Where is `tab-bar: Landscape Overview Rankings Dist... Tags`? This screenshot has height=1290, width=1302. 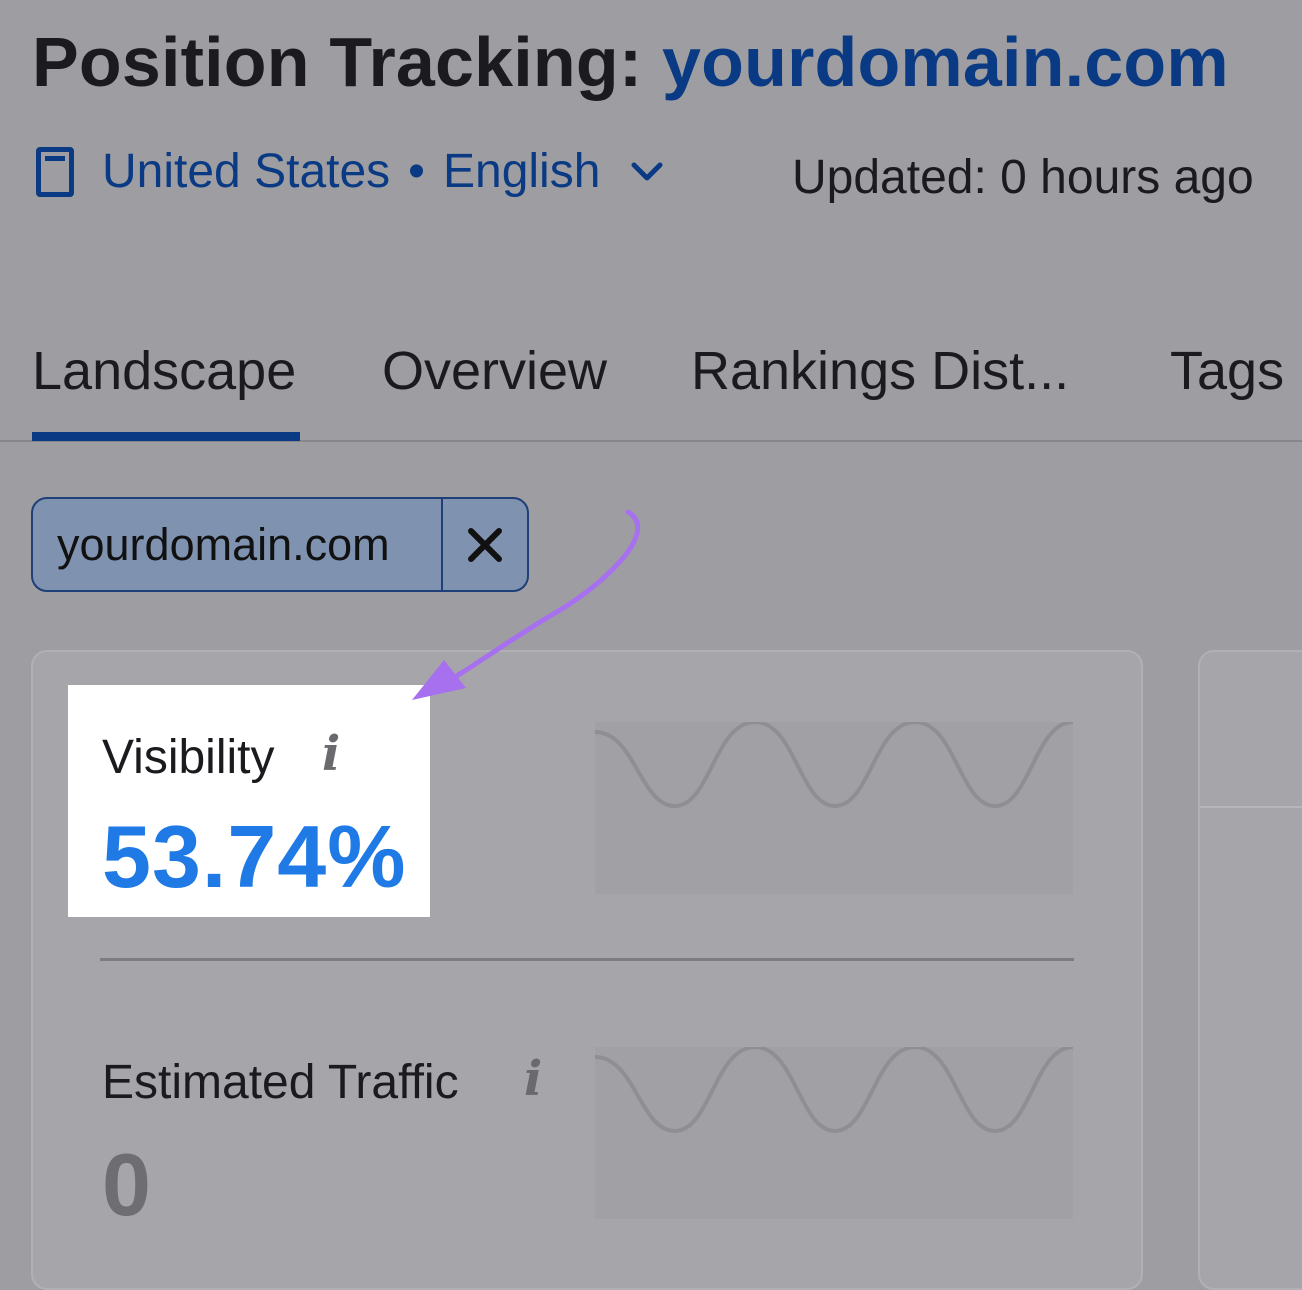
tab-bar: Landscape Overview Rankings Dist... Tags is located at coordinates (651, 386).